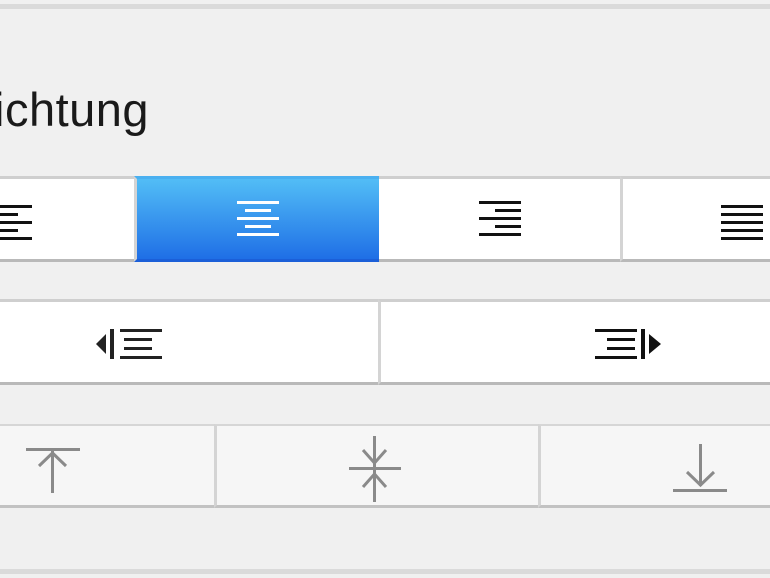 This screenshot has height=578, width=770. I want to click on align-middle-icon, so click(375, 471).